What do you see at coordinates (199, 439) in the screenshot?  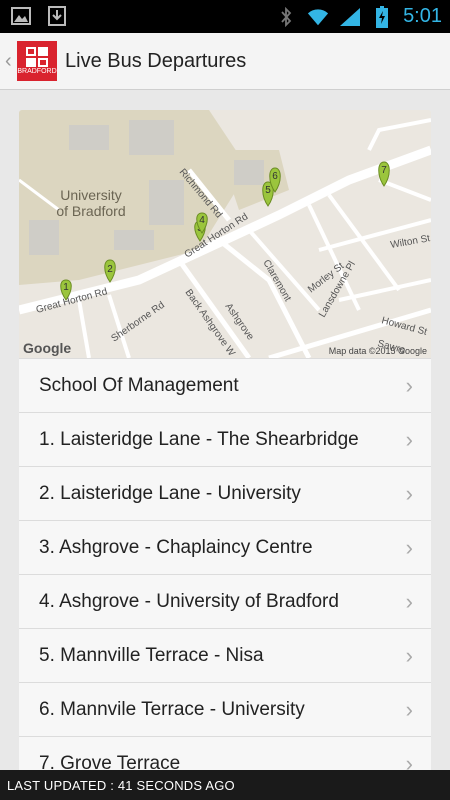 I see `list-item-label: 1. Laisteridge Lane - The Shearbridge` at bounding box center [199, 439].